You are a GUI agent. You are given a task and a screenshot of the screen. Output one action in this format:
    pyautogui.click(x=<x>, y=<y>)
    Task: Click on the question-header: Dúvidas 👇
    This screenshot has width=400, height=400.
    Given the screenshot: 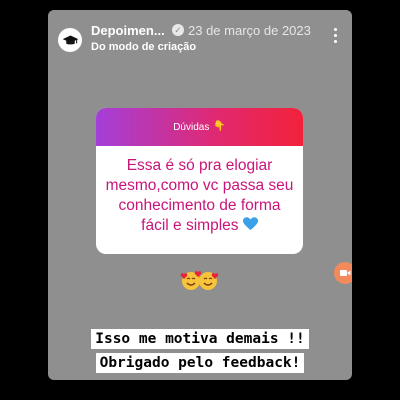 What is the action you would take?
    pyautogui.click(x=199, y=127)
    